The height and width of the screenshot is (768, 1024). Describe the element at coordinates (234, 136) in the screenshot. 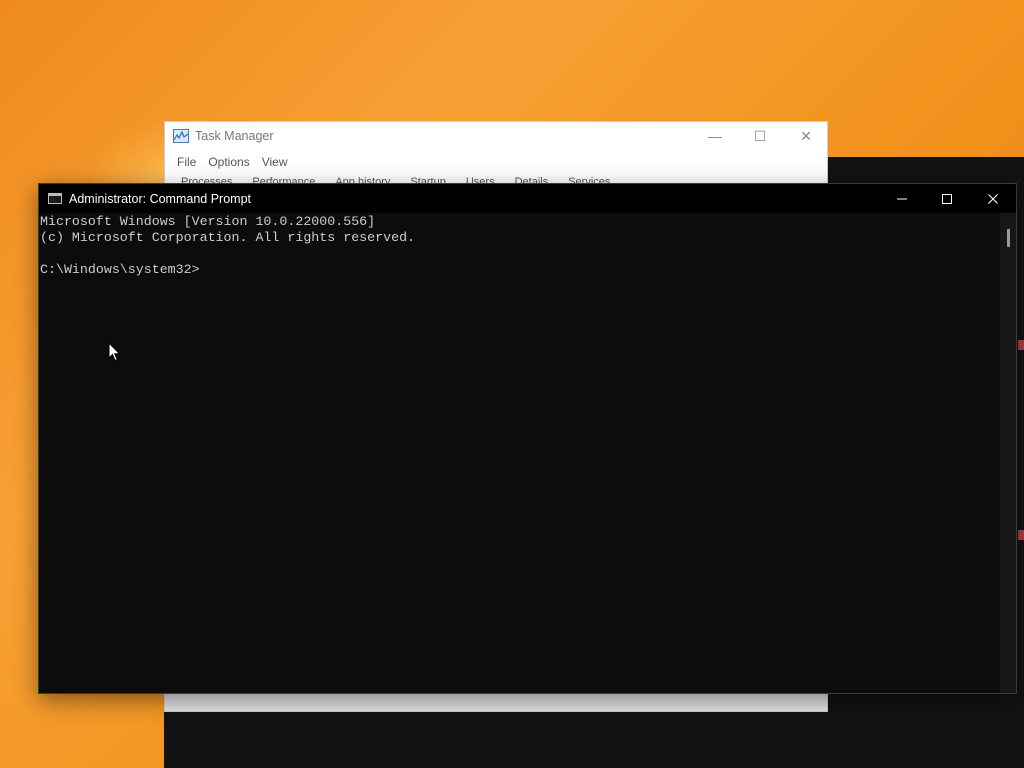

I see `task-manager-title: Task Manager` at that location.